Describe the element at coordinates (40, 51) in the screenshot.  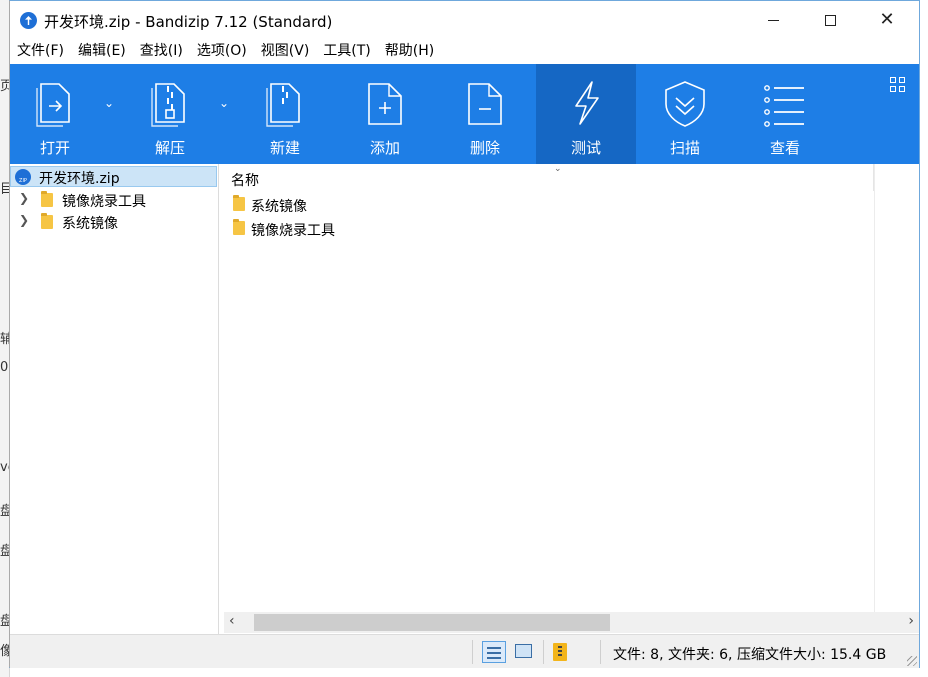
I see `menu-file: 文件(F)` at that location.